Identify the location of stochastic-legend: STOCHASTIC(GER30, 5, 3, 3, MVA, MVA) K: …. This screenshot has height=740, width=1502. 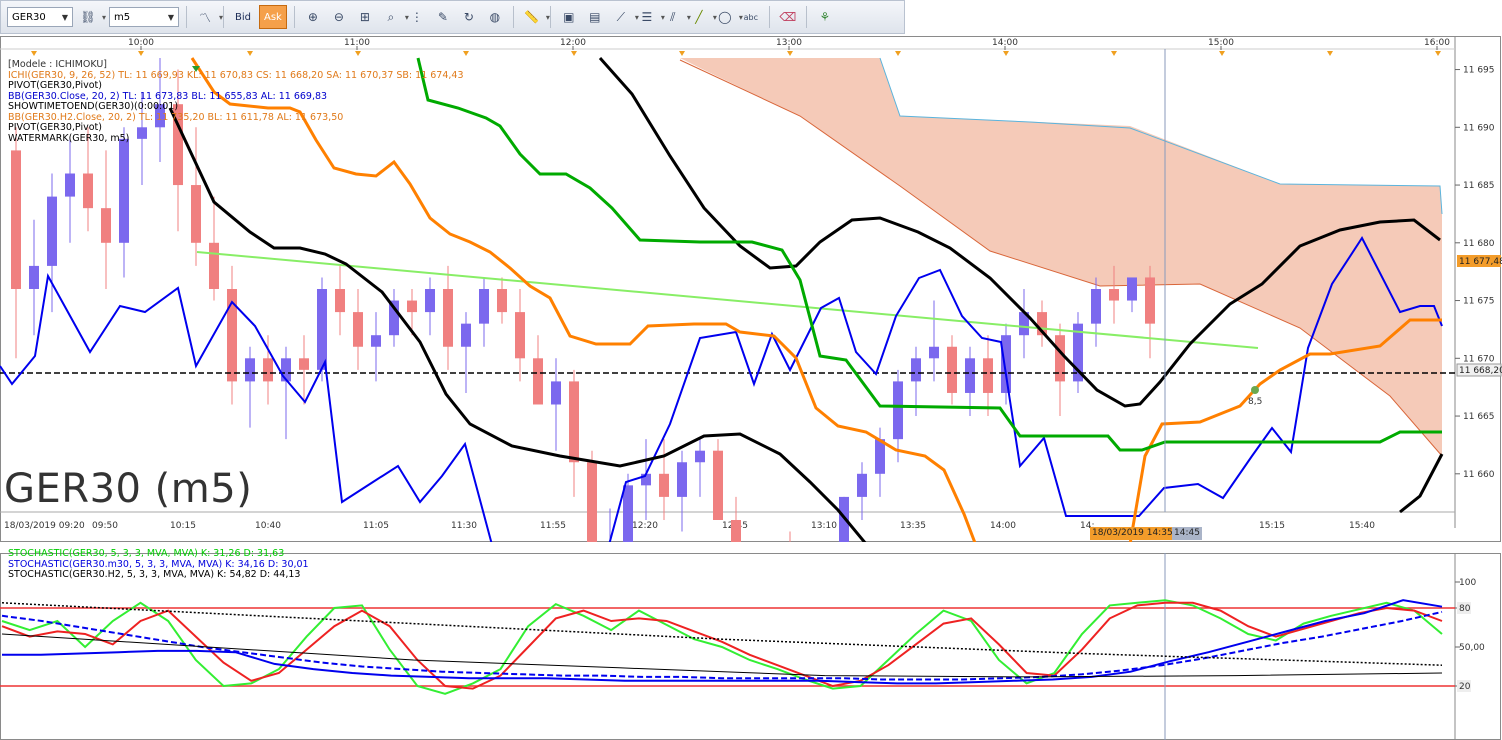
(158, 564).